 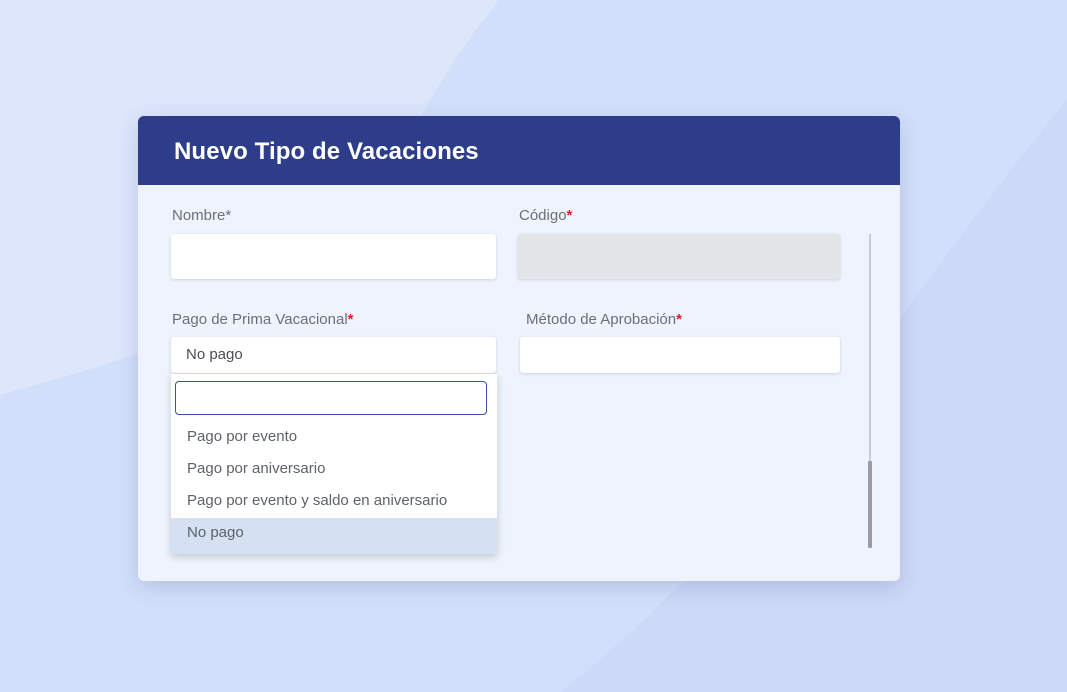 I want to click on dropdown-option-pago-por-aniversario: Pago por aniversario, so click(x=334, y=469).